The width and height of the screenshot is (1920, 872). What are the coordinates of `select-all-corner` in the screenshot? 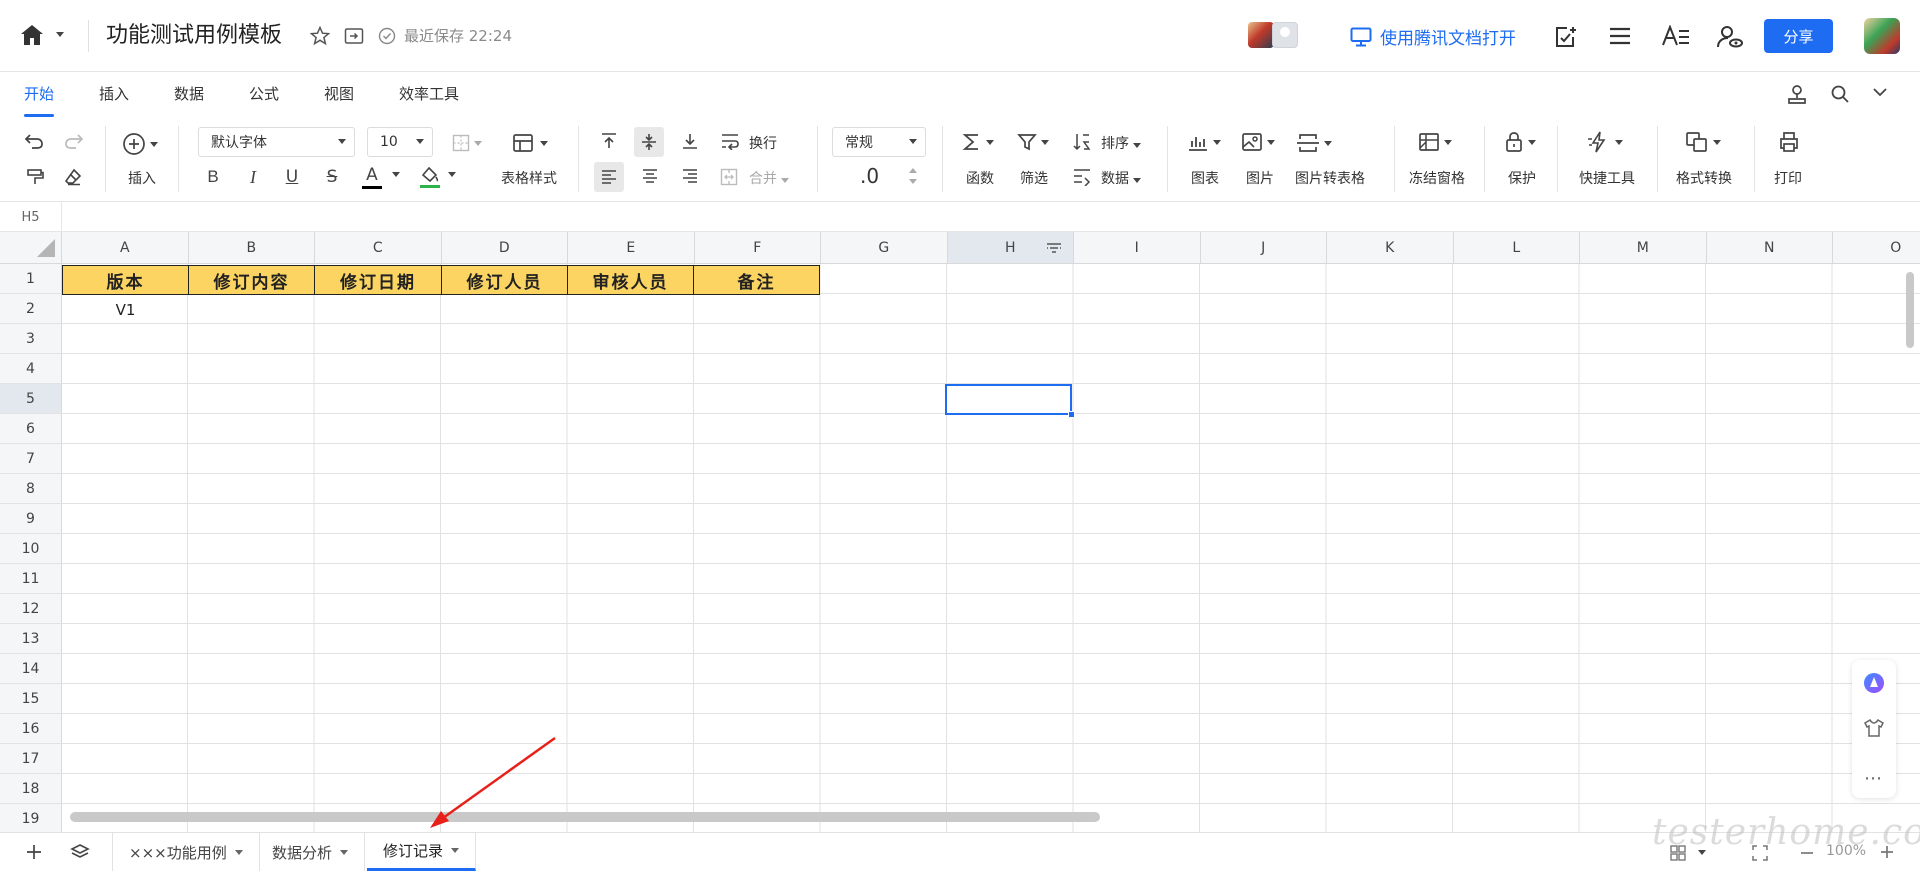 It's located at (31, 248).